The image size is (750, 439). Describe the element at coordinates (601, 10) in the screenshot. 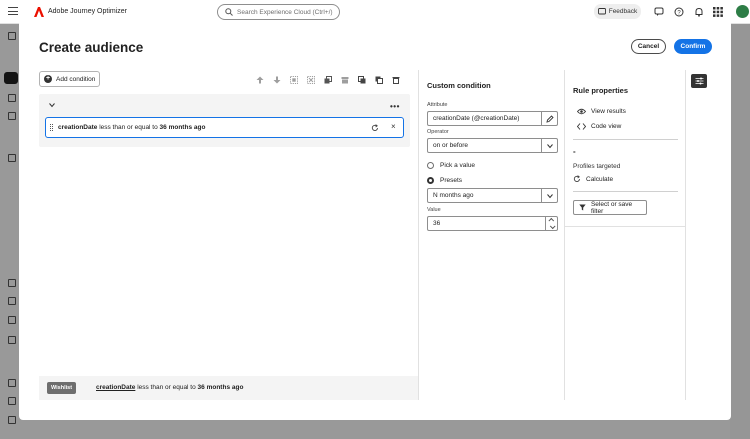

I see `feedback-icon` at that location.